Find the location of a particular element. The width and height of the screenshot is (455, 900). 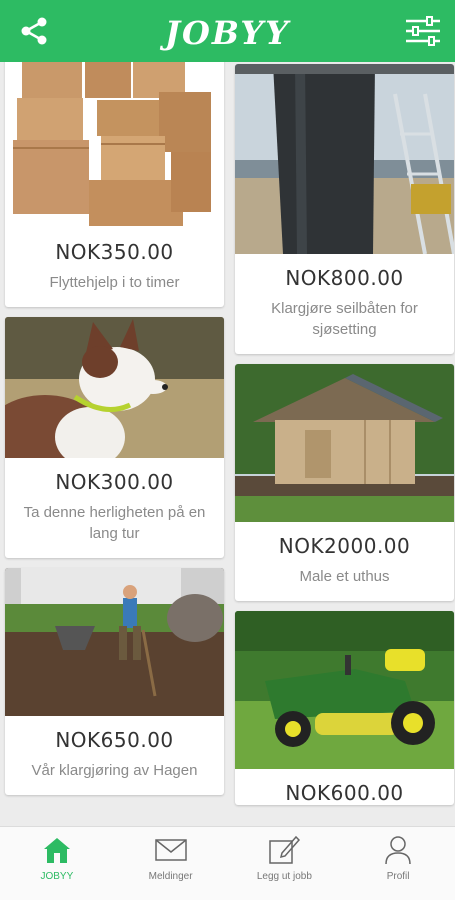

job-price: NOK350.00 is located at coordinates (114, 252).